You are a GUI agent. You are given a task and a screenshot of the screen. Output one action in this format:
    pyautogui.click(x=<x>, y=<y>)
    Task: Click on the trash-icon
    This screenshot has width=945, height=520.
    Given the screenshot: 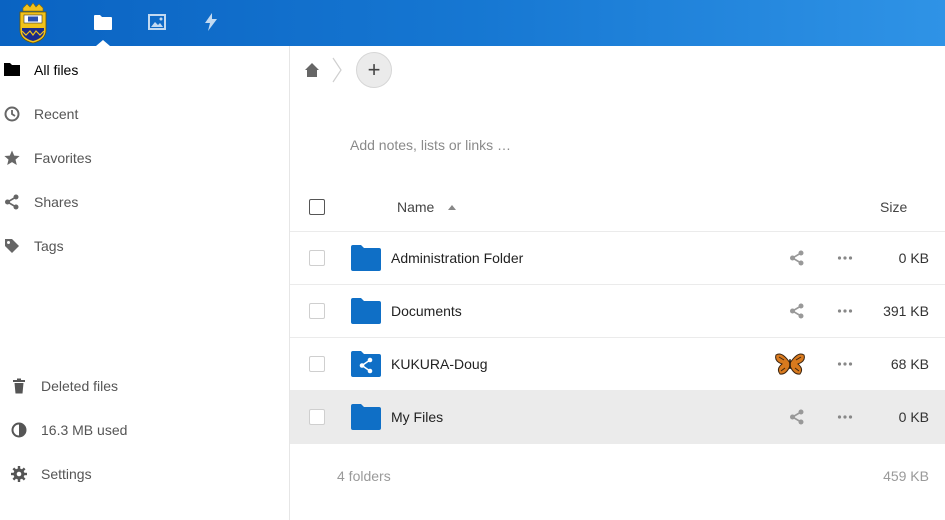 What is the action you would take?
    pyautogui.click(x=19, y=386)
    